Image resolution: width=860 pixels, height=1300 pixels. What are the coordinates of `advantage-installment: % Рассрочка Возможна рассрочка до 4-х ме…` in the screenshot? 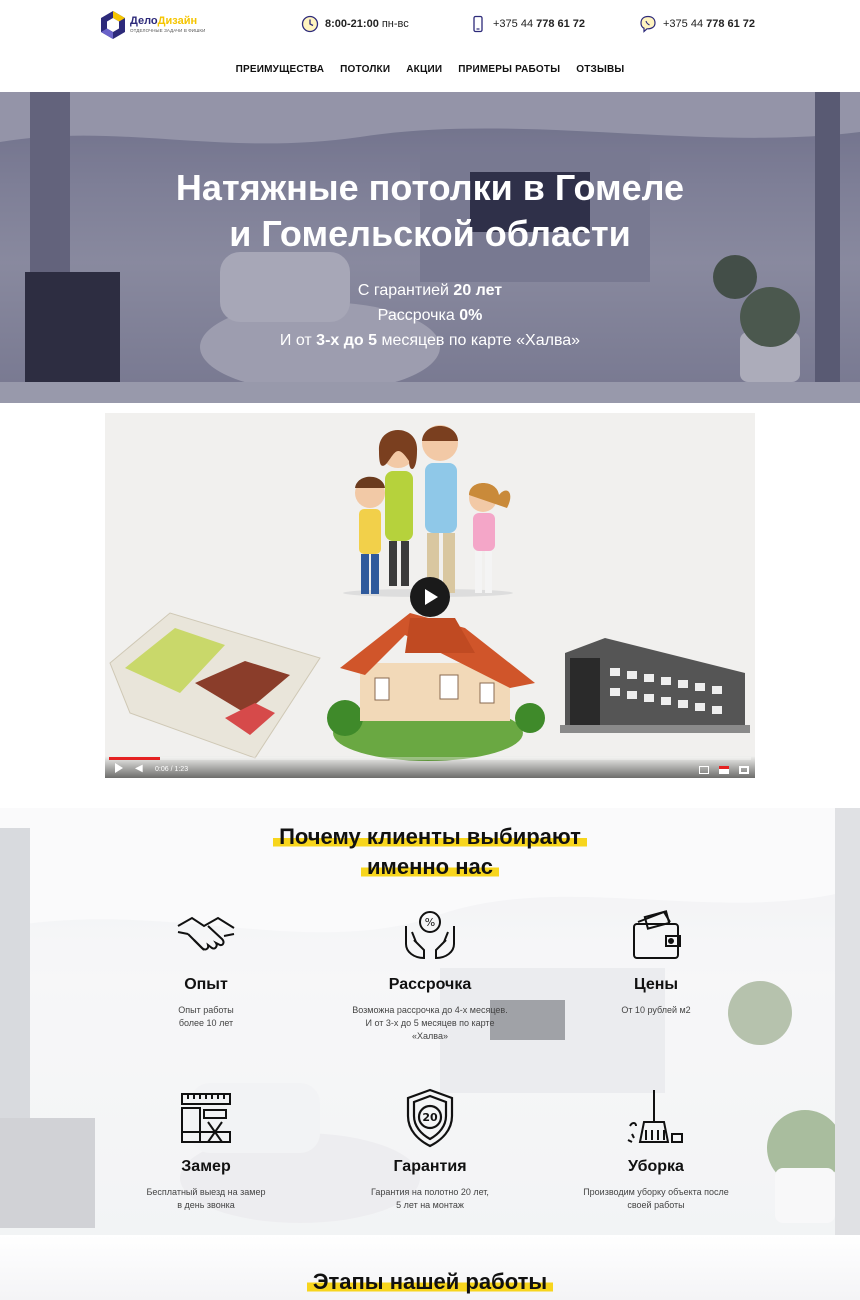 It's located at (430, 973).